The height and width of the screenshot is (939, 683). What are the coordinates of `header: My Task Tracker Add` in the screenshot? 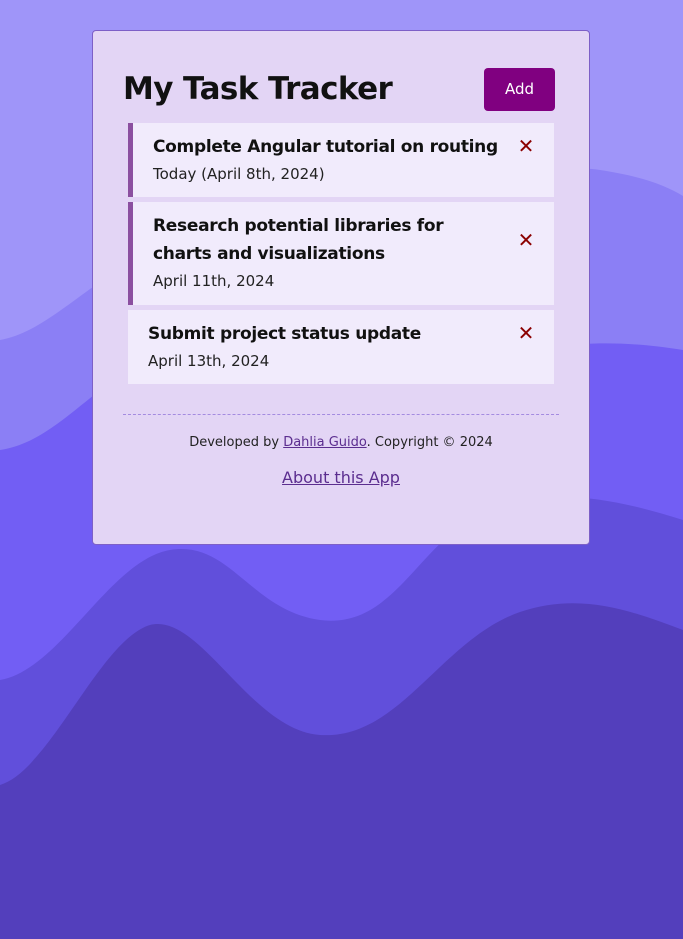 It's located at (341, 89).